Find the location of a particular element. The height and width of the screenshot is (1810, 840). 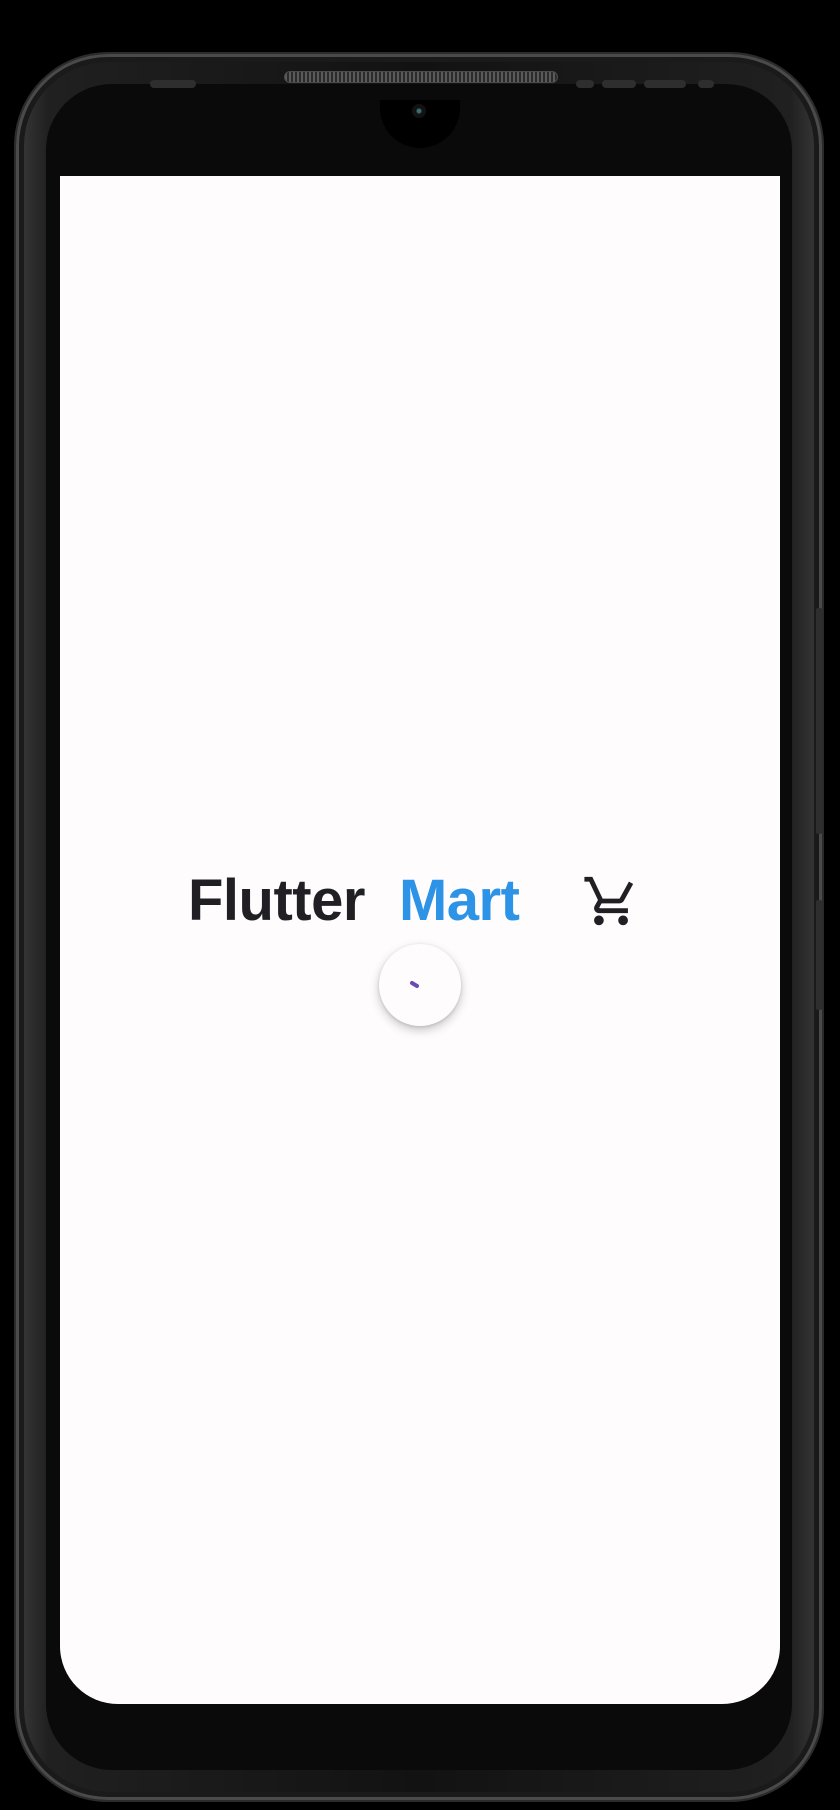

power-button is located at coordinates (819, 955).